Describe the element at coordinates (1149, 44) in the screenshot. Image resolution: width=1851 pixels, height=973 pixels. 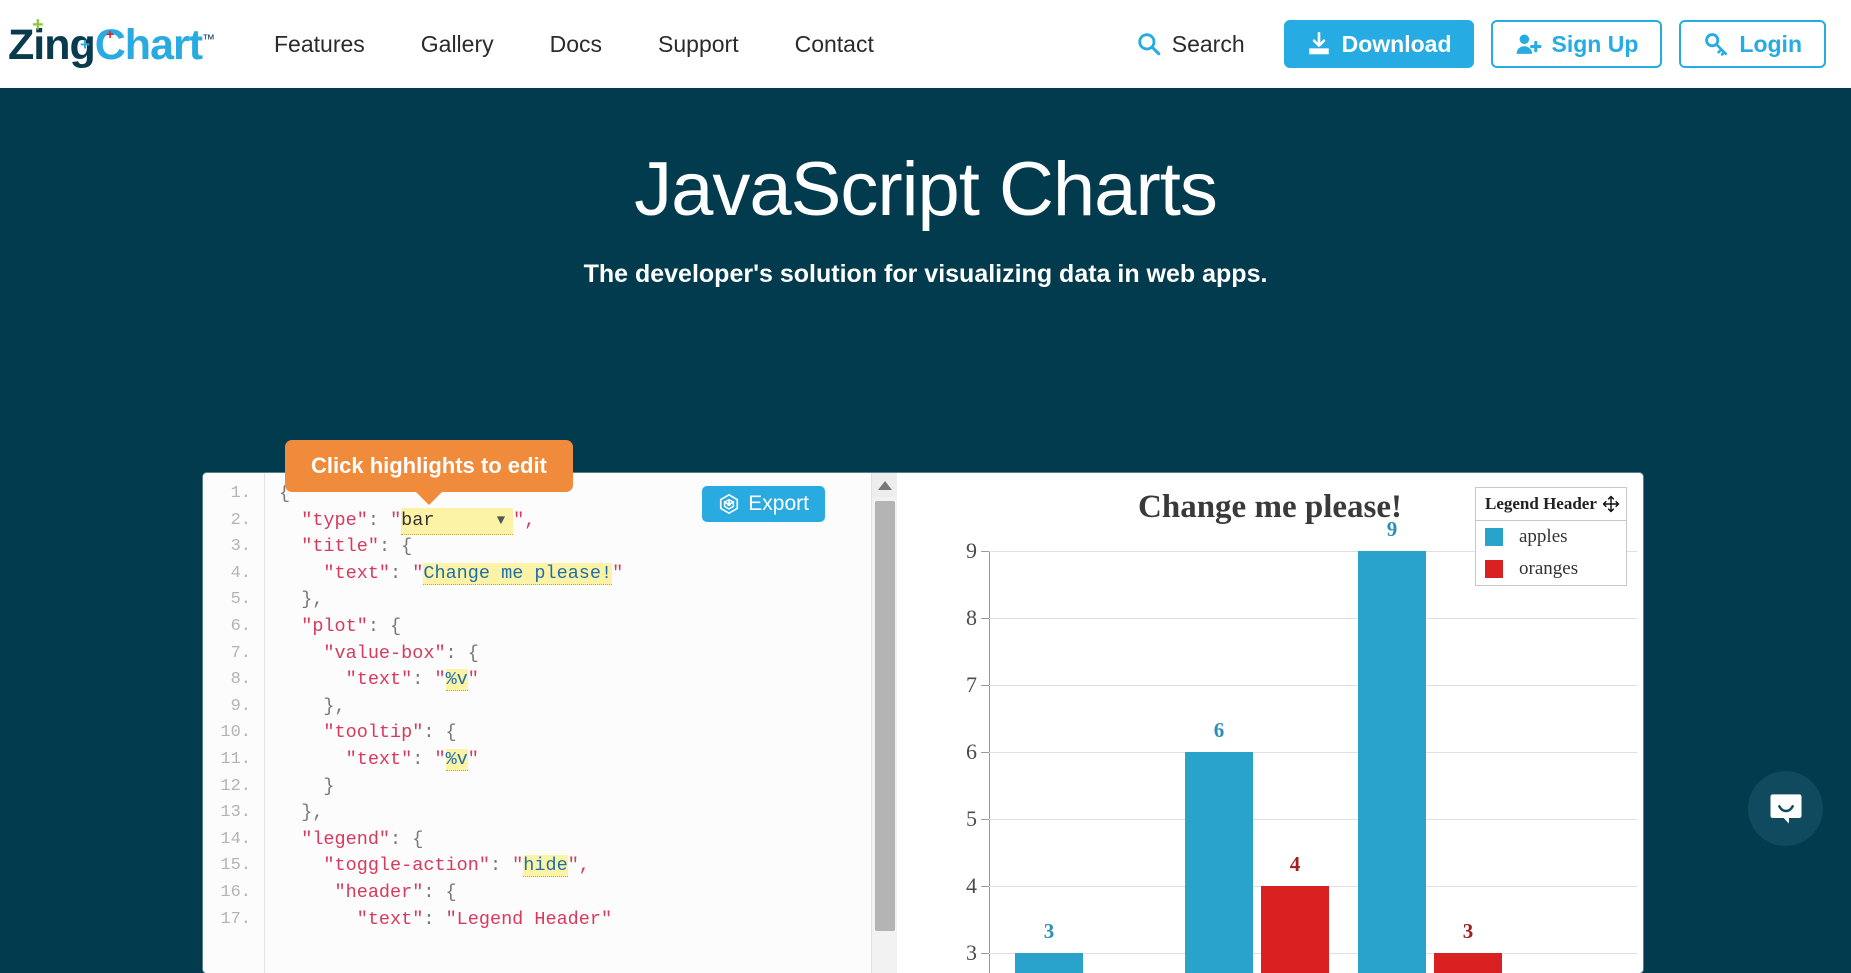
I see `search-icon` at that location.